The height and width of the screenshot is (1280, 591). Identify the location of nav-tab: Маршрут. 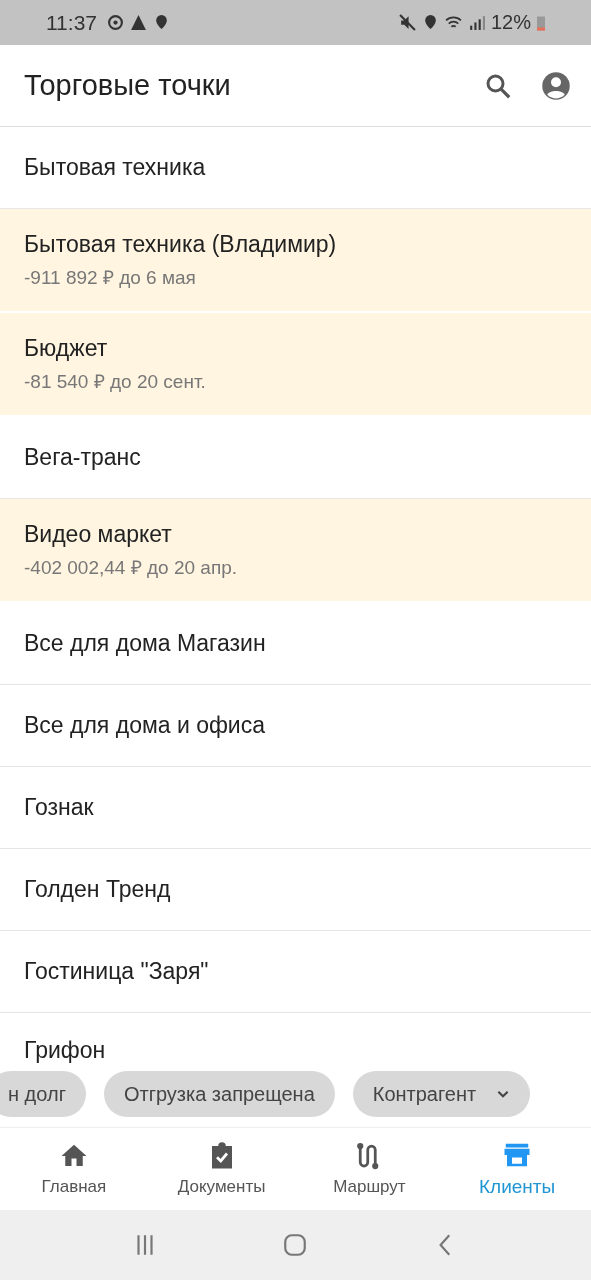
(369, 1169).